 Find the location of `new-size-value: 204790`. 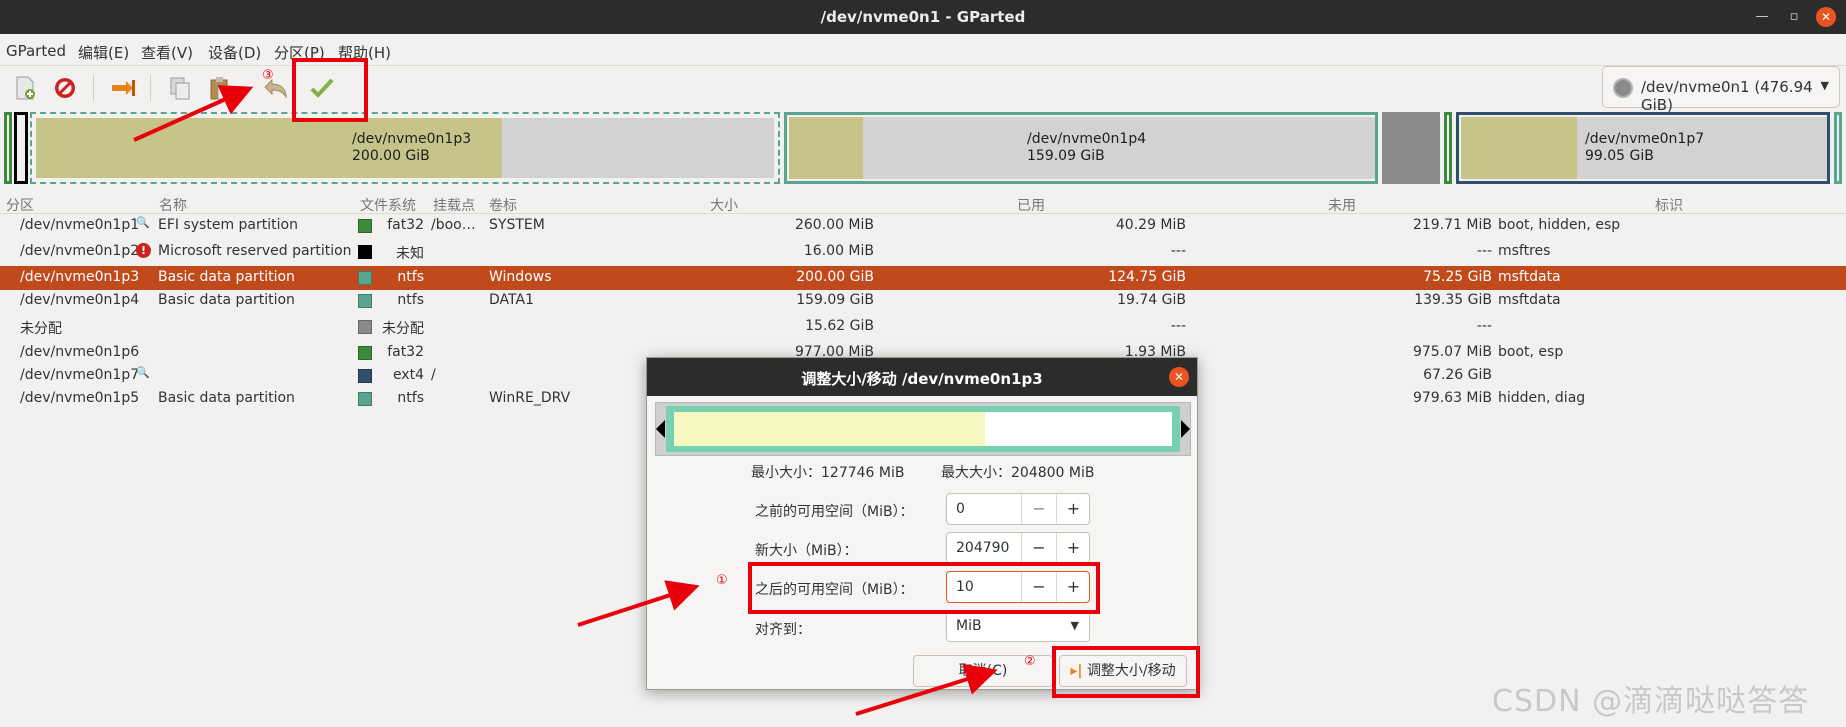

new-size-value: 204790 is located at coordinates (982, 548).